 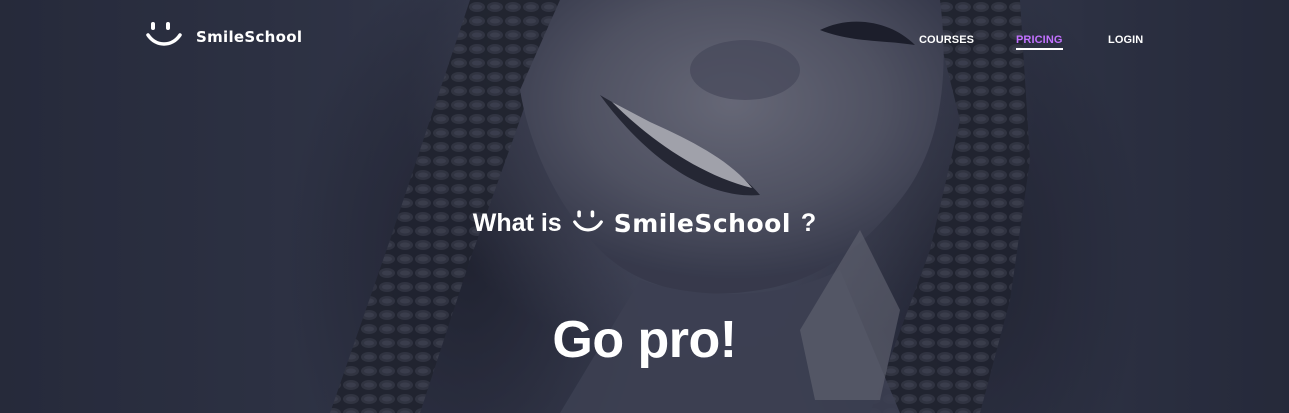 What do you see at coordinates (644, 340) in the screenshot?
I see `page-title: Go pro!` at bounding box center [644, 340].